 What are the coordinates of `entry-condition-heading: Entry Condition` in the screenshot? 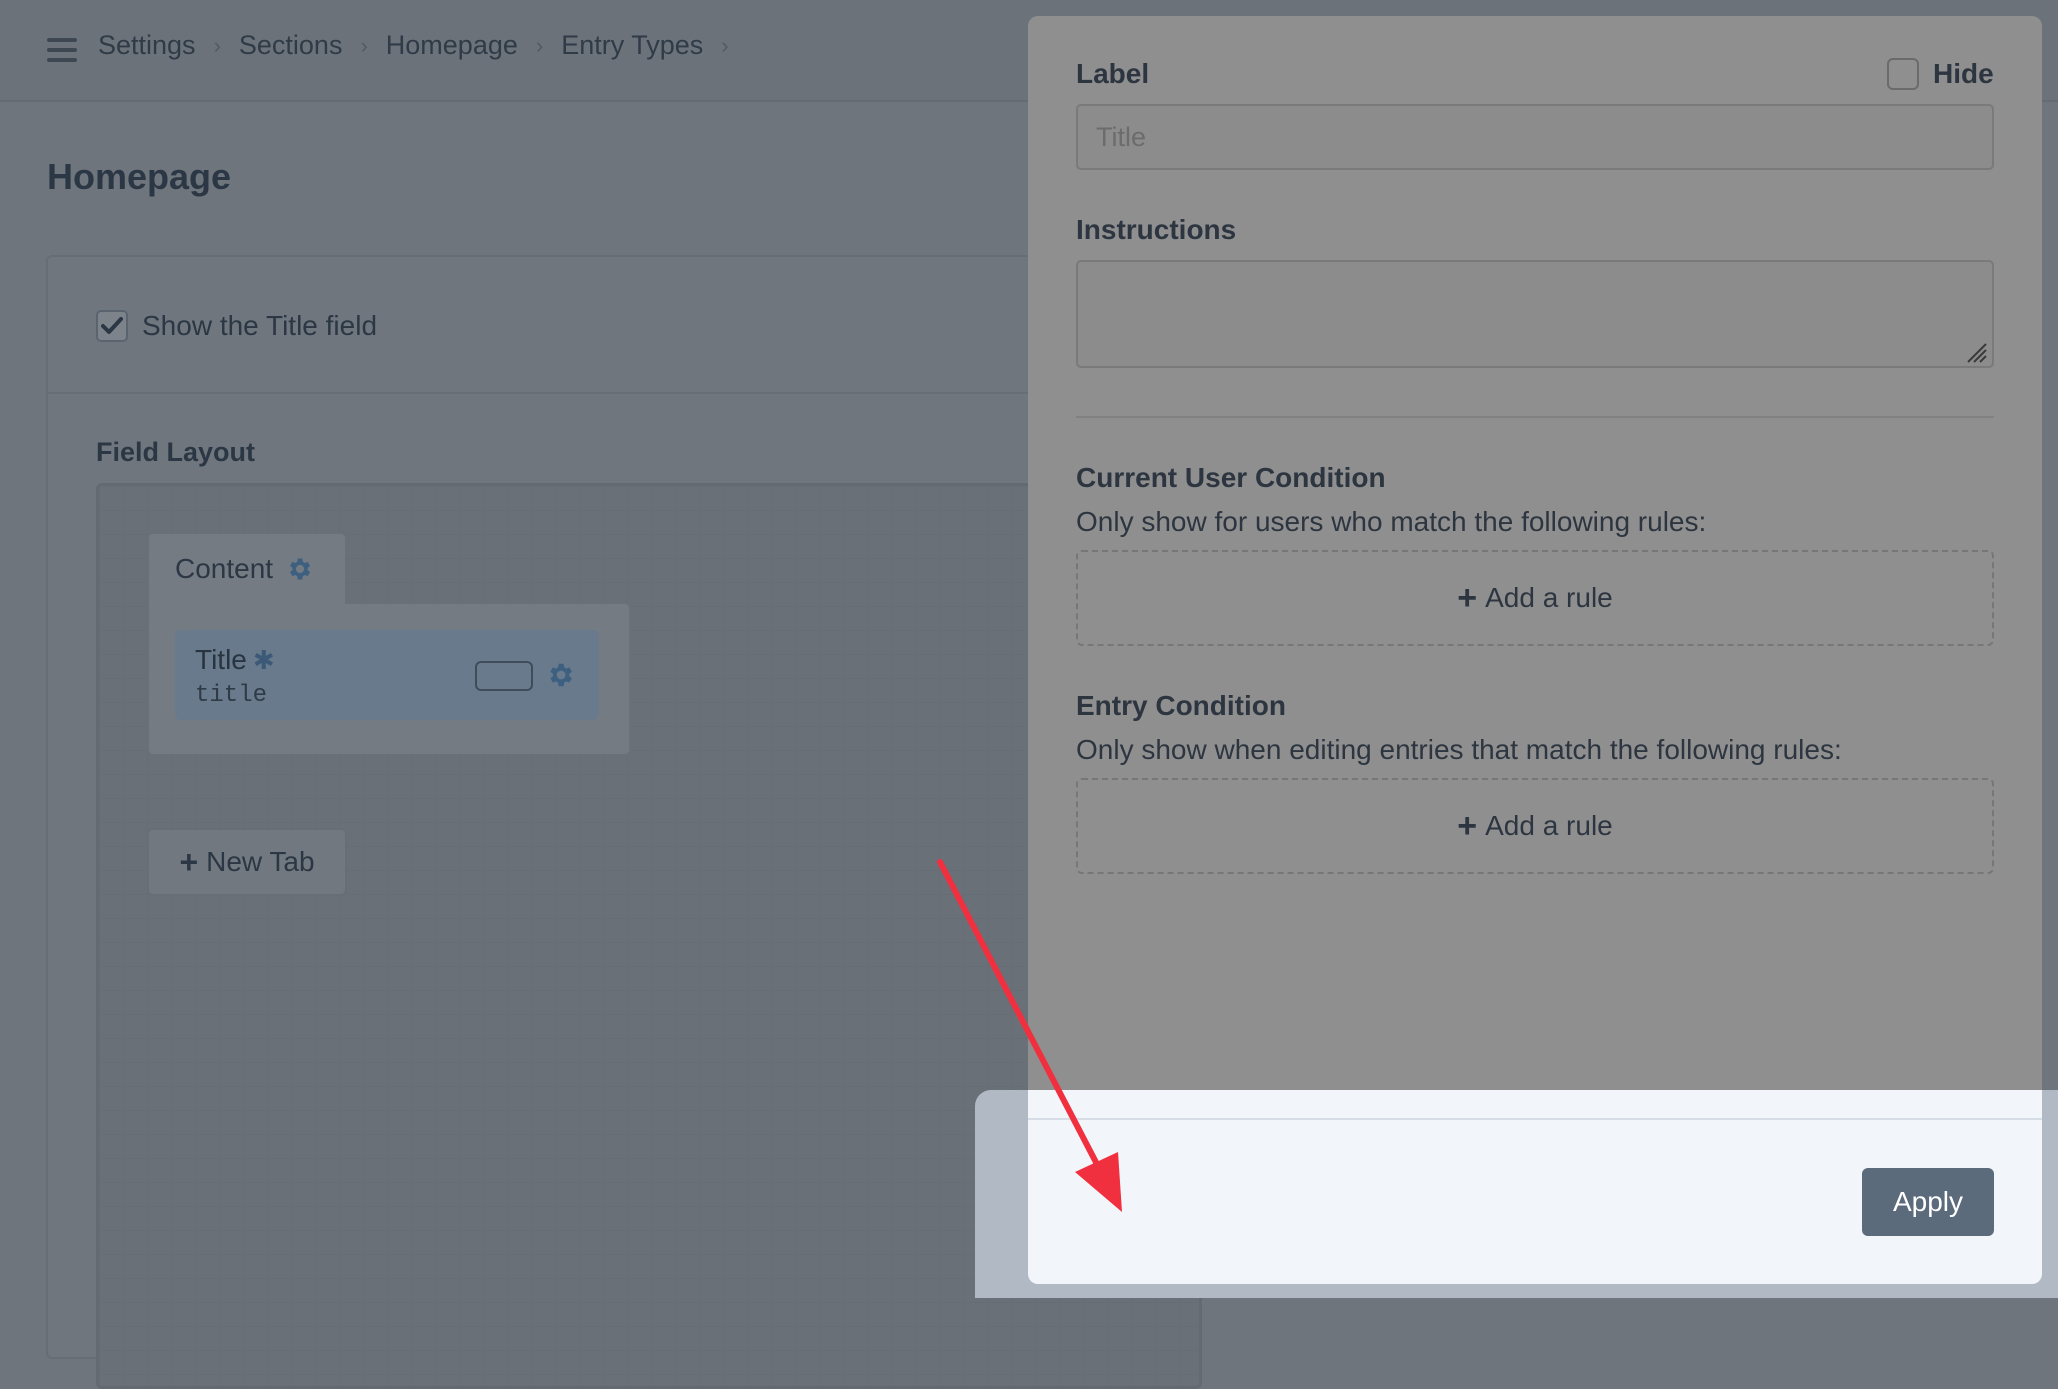 It's located at (1181, 705).